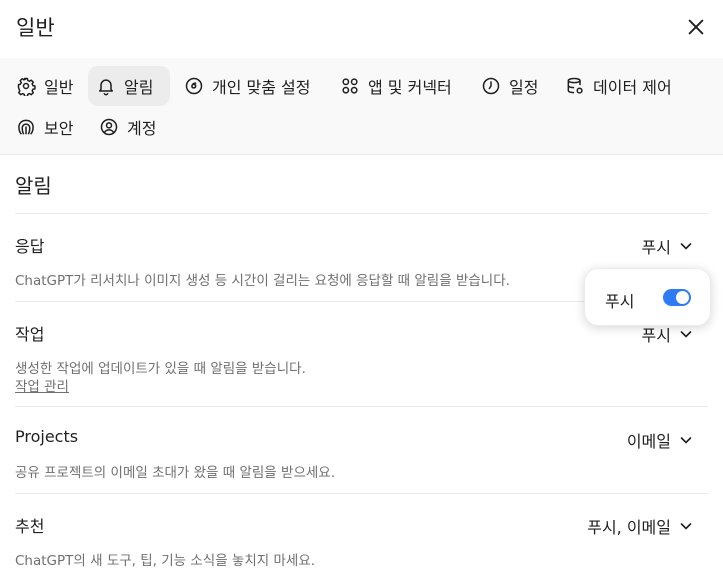 This screenshot has width=723, height=583. I want to click on select-value: 푸시, 이메일, so click(629, 527).